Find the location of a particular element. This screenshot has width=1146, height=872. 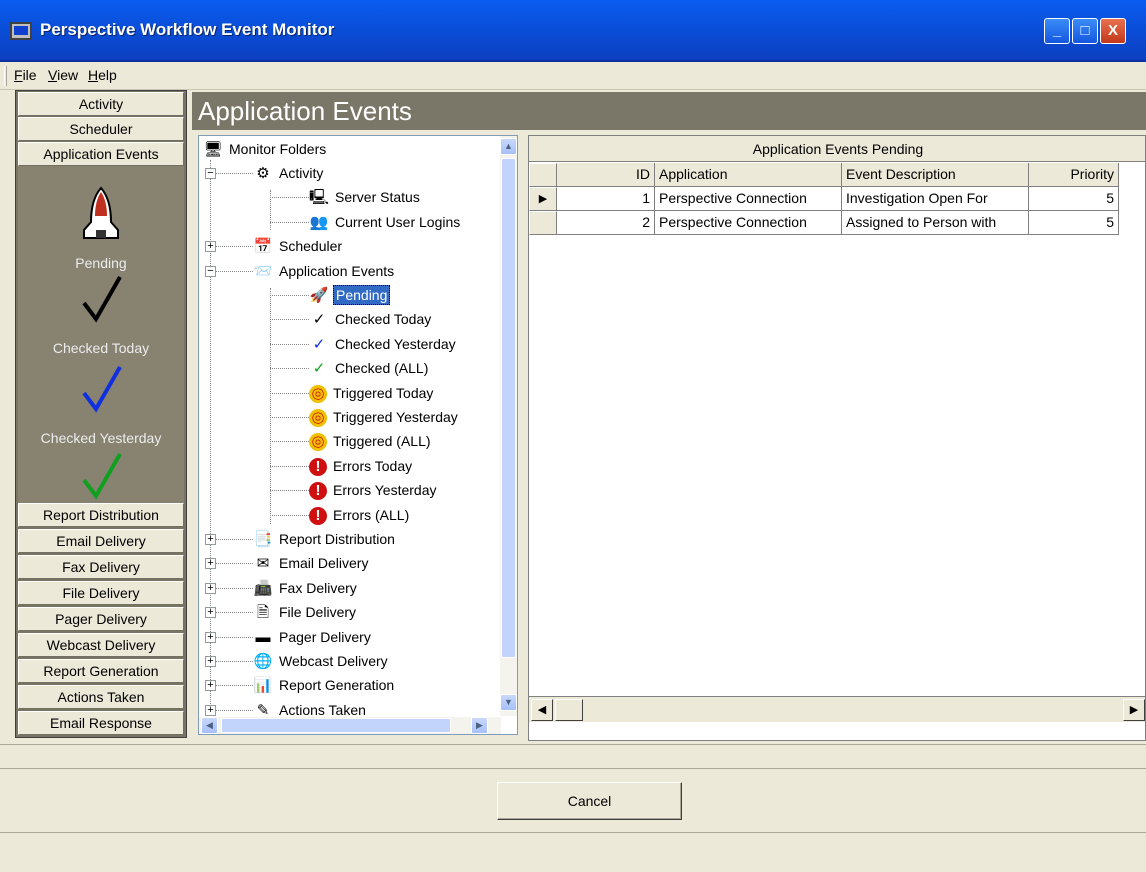

tree-node: ✉ Email Delivery is located at coordinates (311, 563).